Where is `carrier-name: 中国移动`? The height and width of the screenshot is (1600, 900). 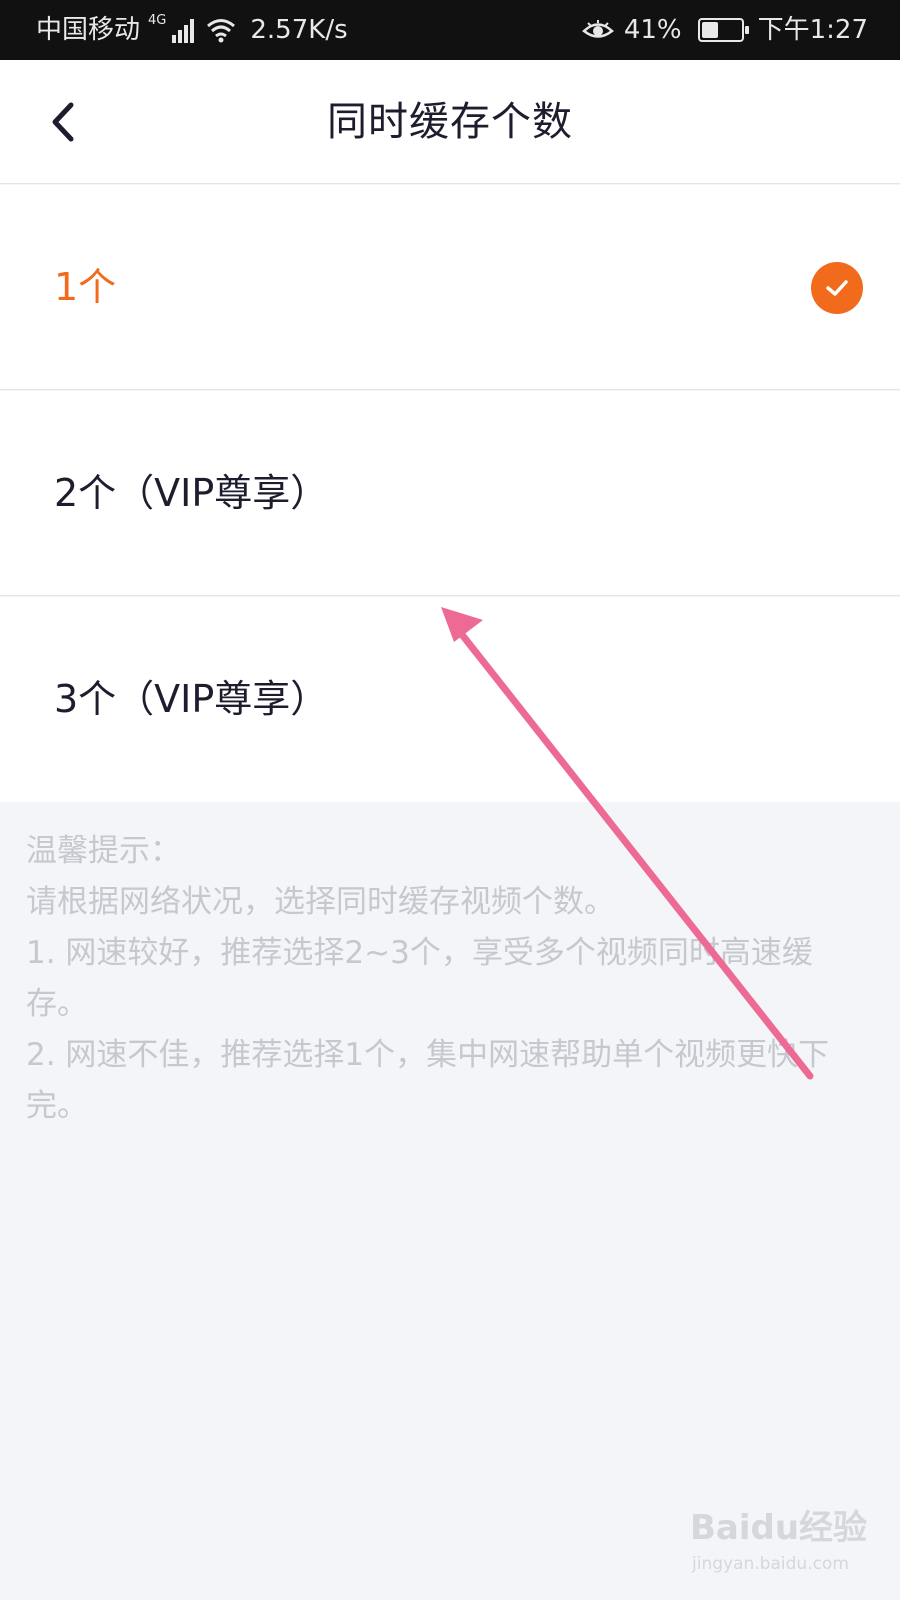
carrier-name: 中国移动 is located at coordinates (88, 30).